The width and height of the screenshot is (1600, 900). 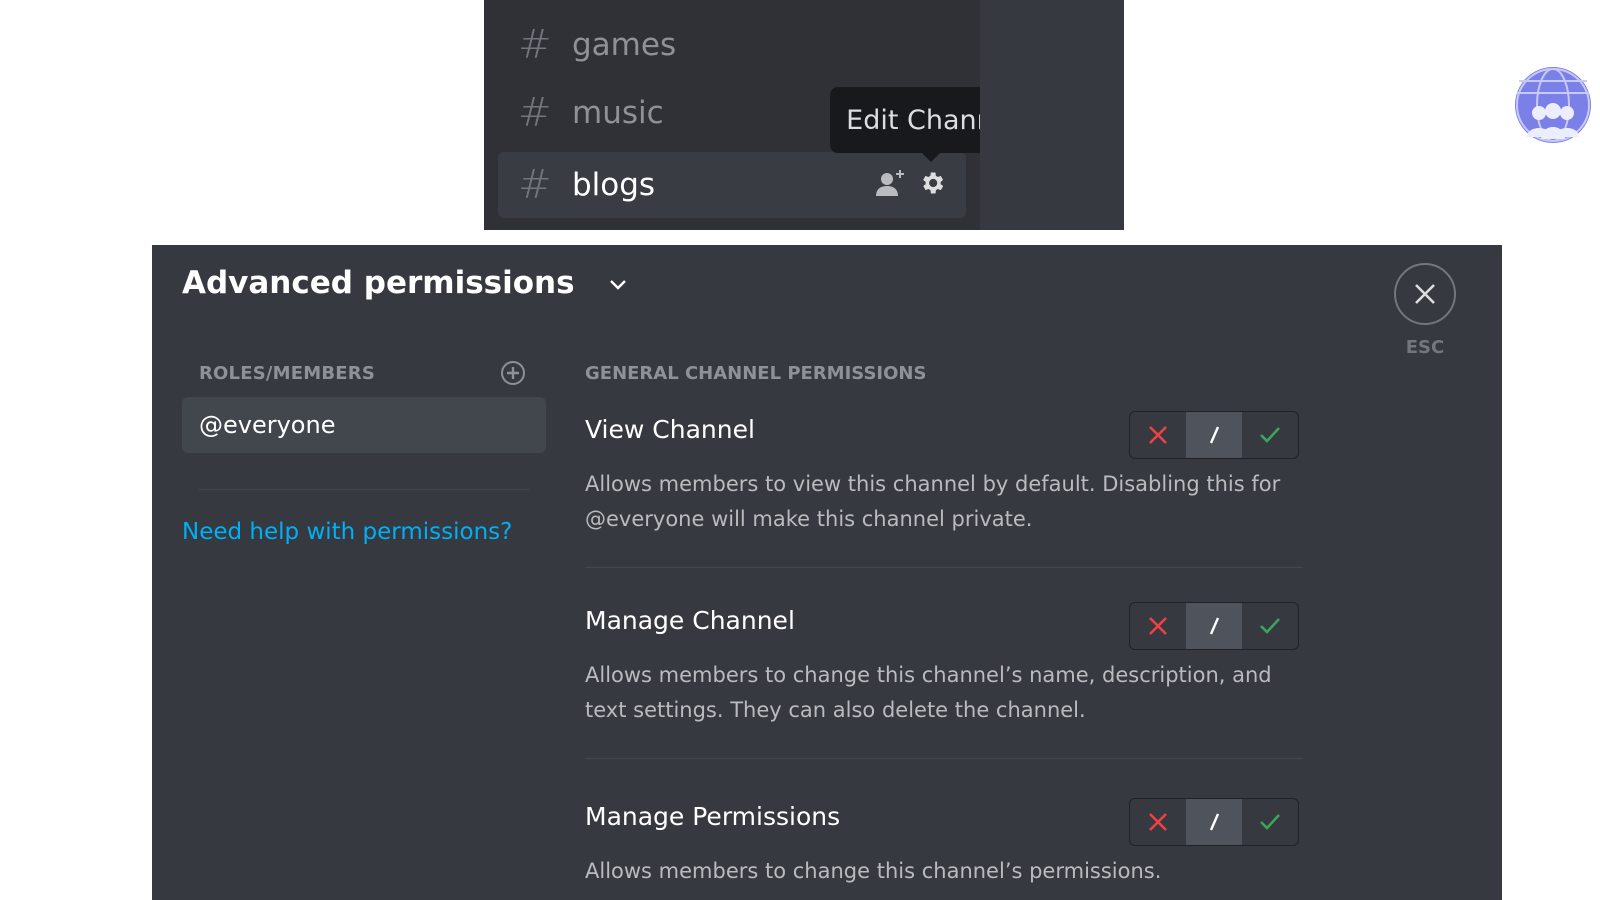 What do you see at coordinates (618, 285) in the screenshot?
I see `chevron-down-icon` at bounding box center [618, 285].